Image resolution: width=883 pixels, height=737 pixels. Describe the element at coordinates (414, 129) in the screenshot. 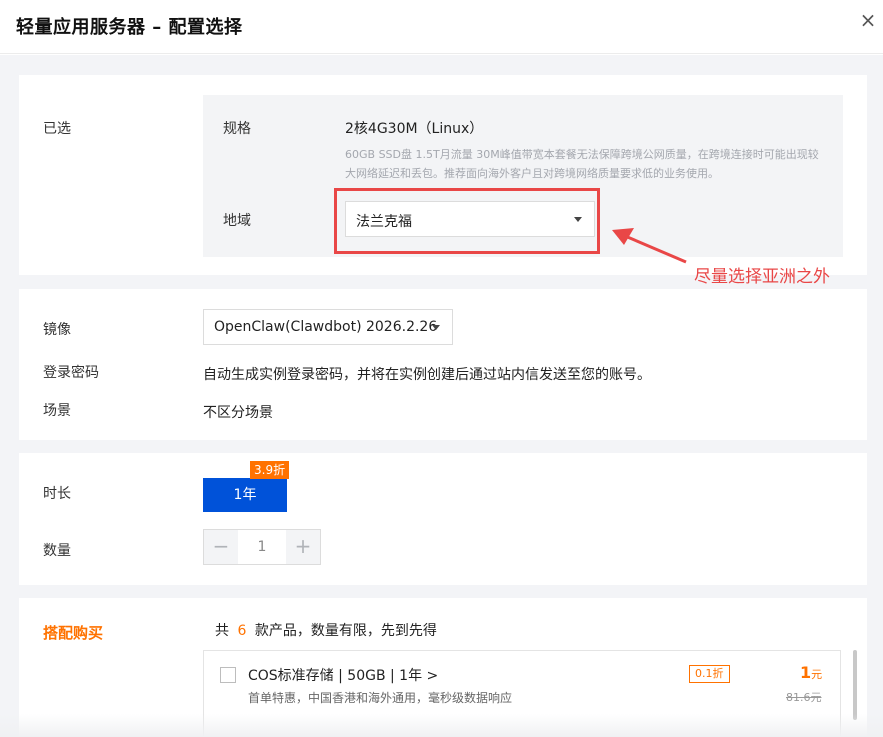

I see `spec-value: 2核4G30M（Linux）` at that location.